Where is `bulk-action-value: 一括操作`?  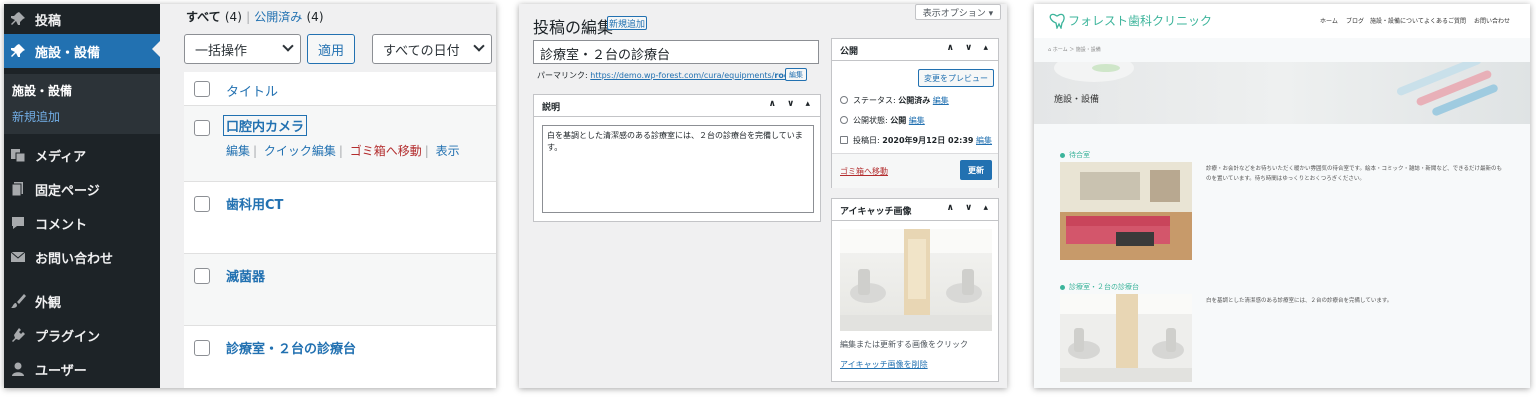 bulk-action-value: 一括操作 is located at coordinates (221, 51).